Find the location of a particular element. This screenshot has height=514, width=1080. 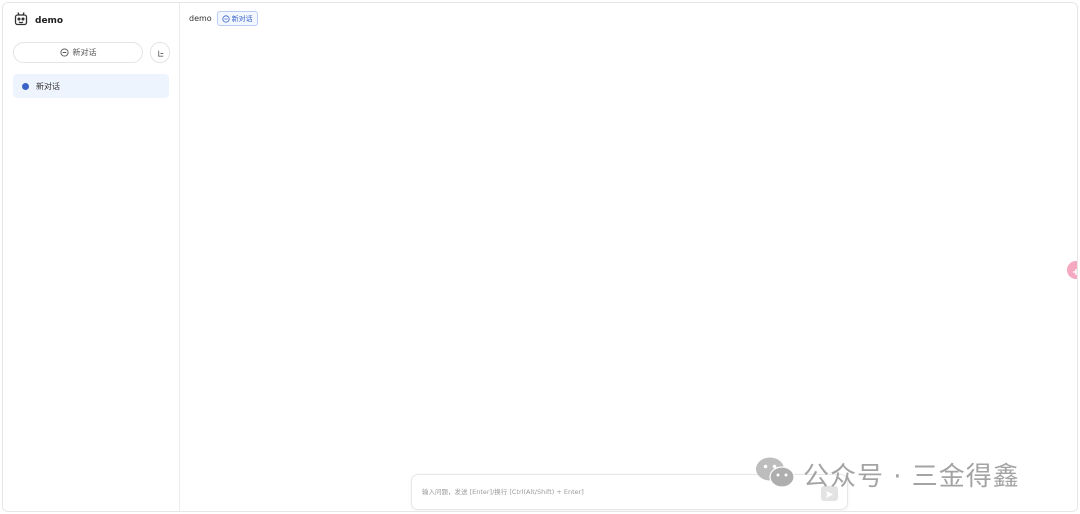

message-input is located at coordinates (612, 492).